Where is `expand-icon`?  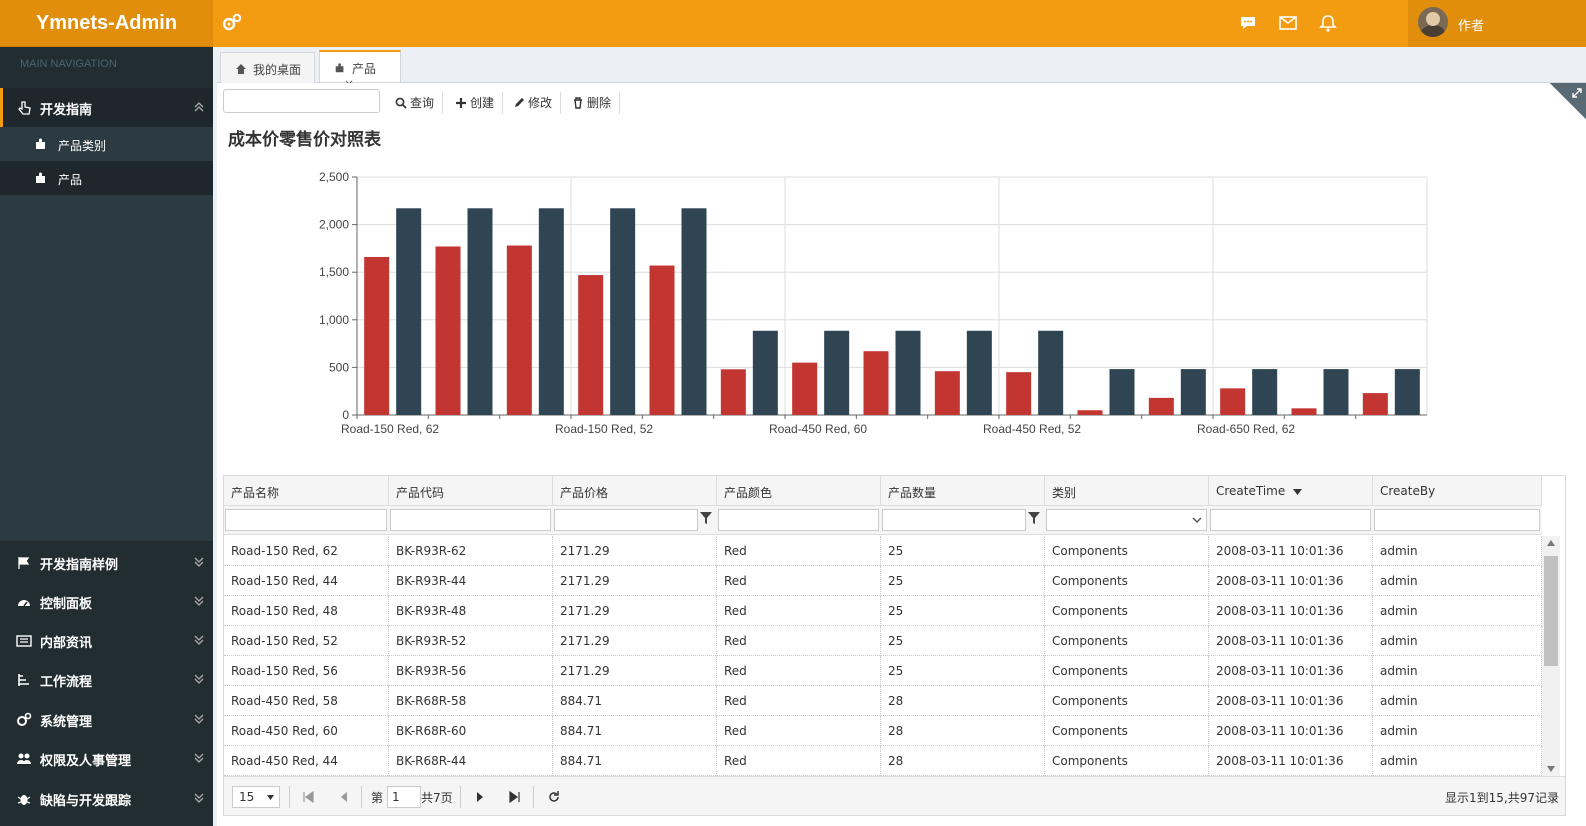 expand-icon is located at coordinates (1577, 93).